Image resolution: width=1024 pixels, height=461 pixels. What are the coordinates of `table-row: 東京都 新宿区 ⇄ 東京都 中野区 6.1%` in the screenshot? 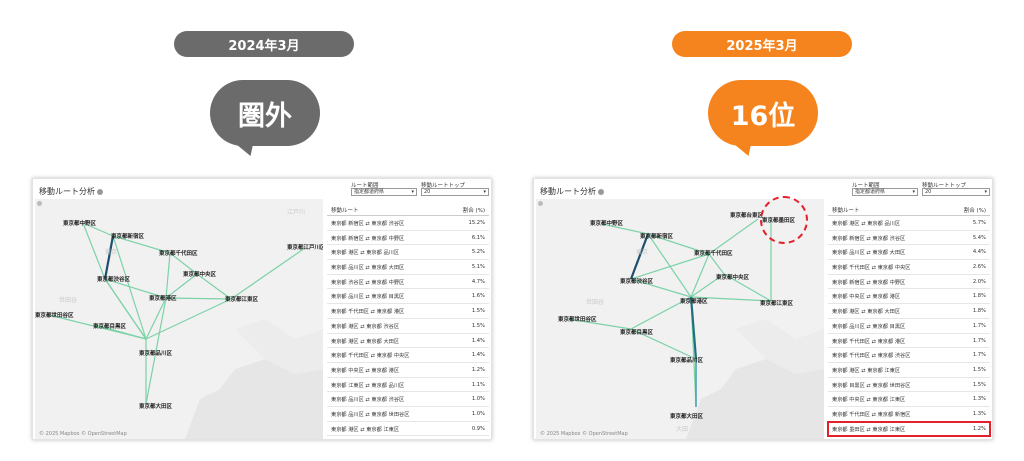 It's located at (408, 238).